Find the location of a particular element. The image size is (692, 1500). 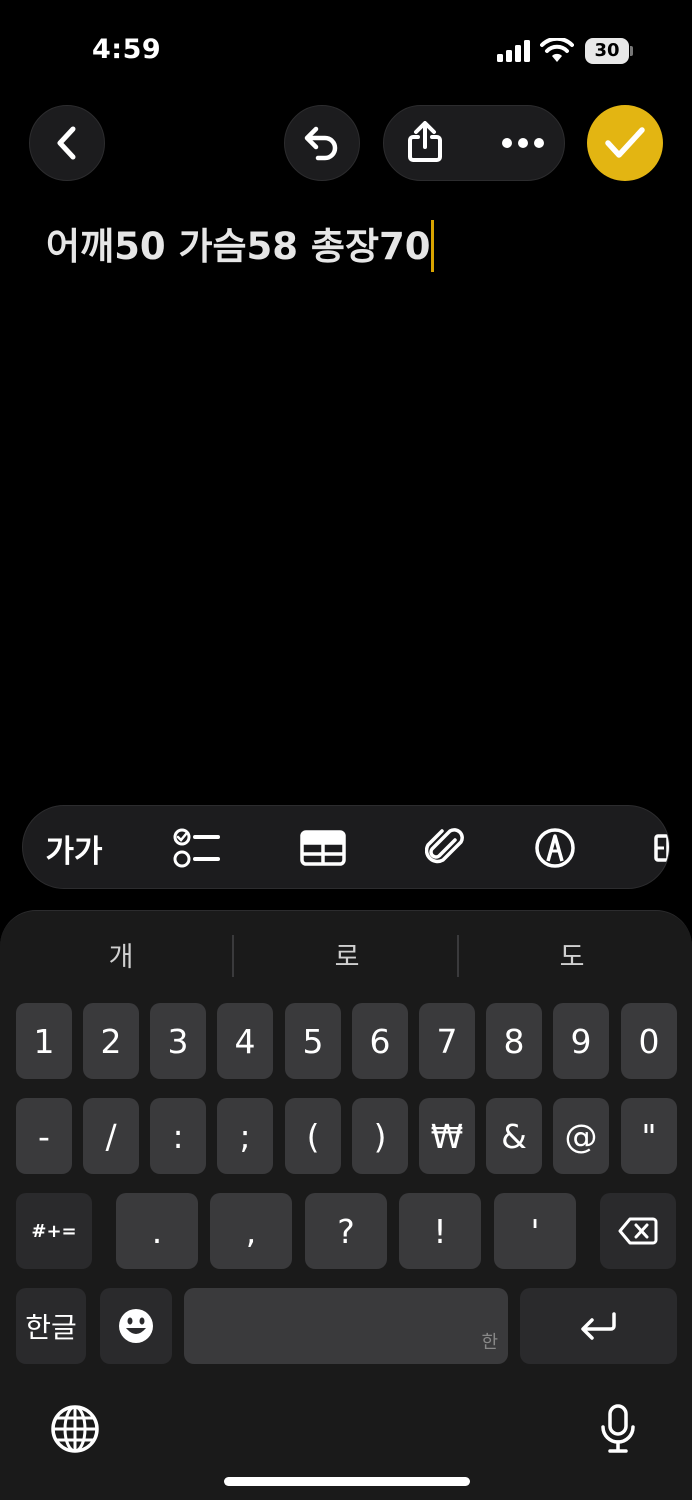

text-format-button: 가가 is located at coordinates (74, 847).